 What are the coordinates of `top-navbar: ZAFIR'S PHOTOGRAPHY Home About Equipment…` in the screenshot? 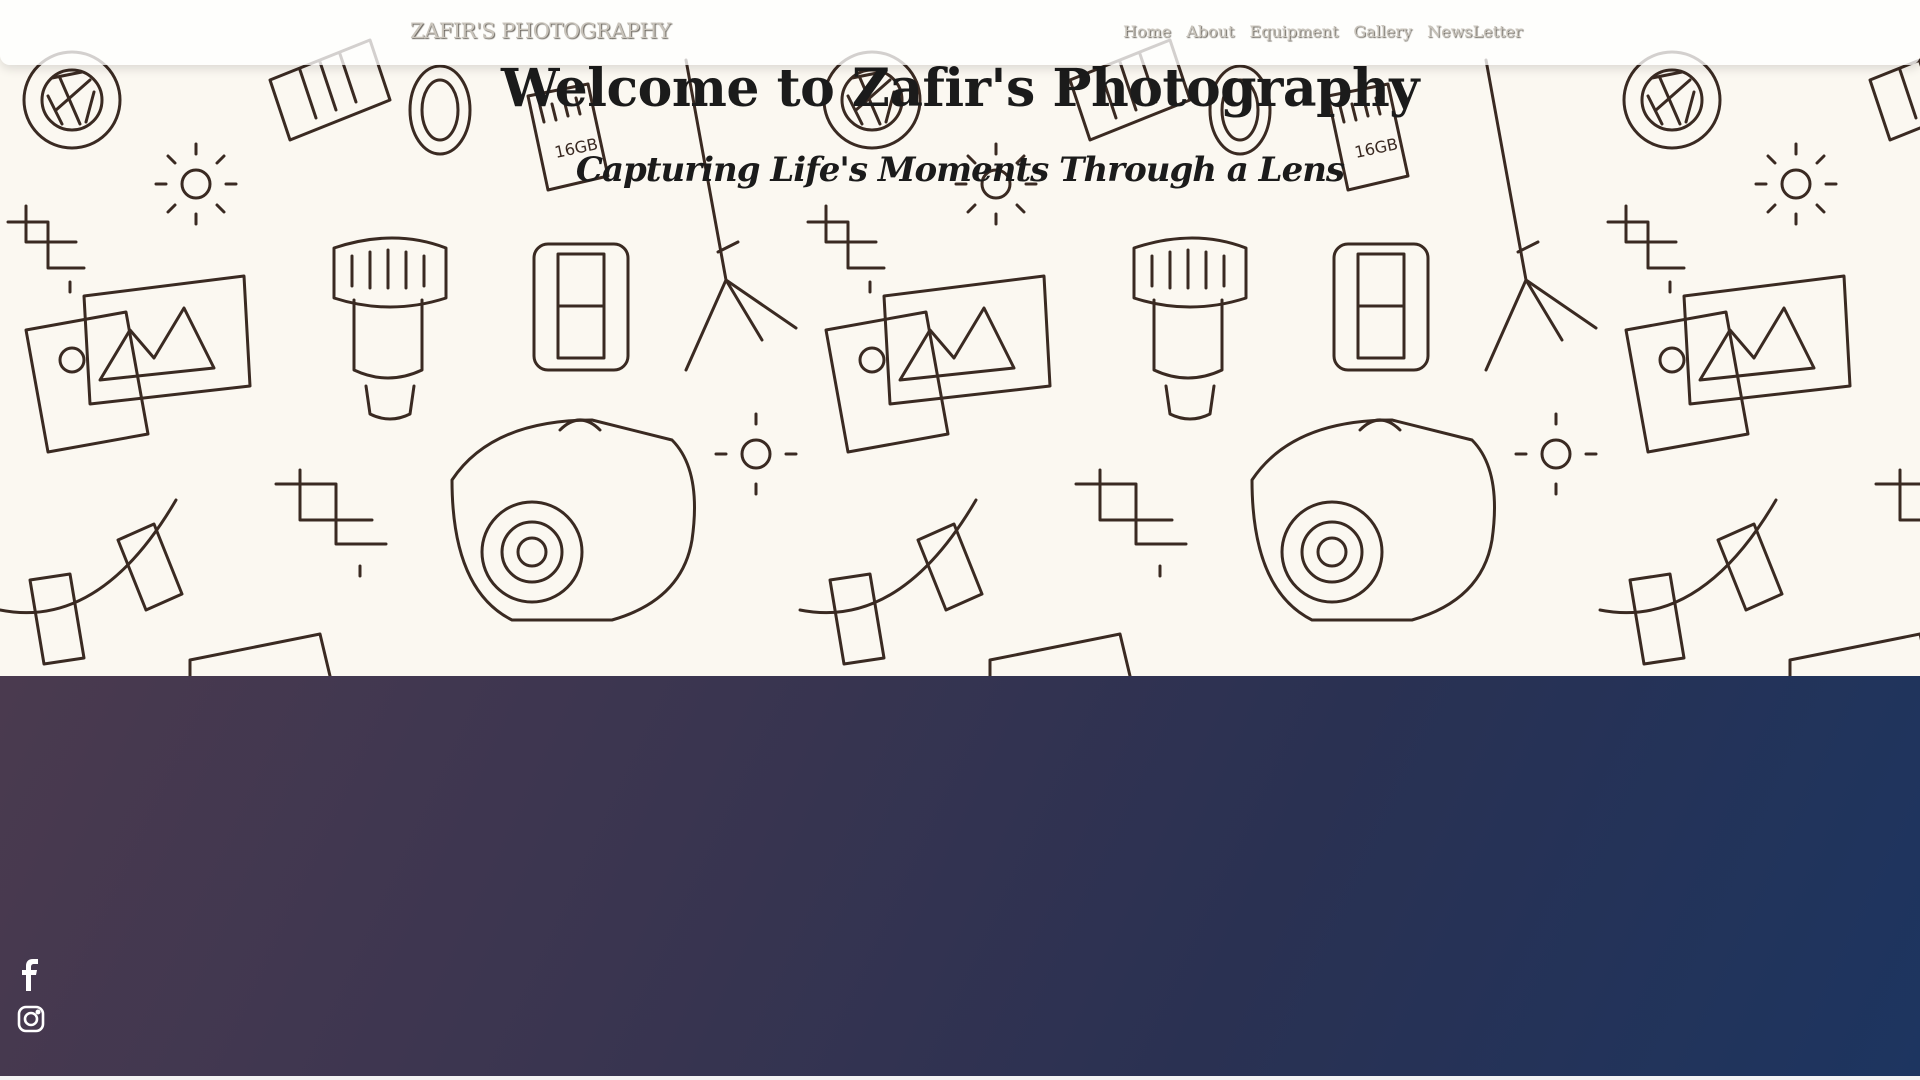 It's located at (960, 32).